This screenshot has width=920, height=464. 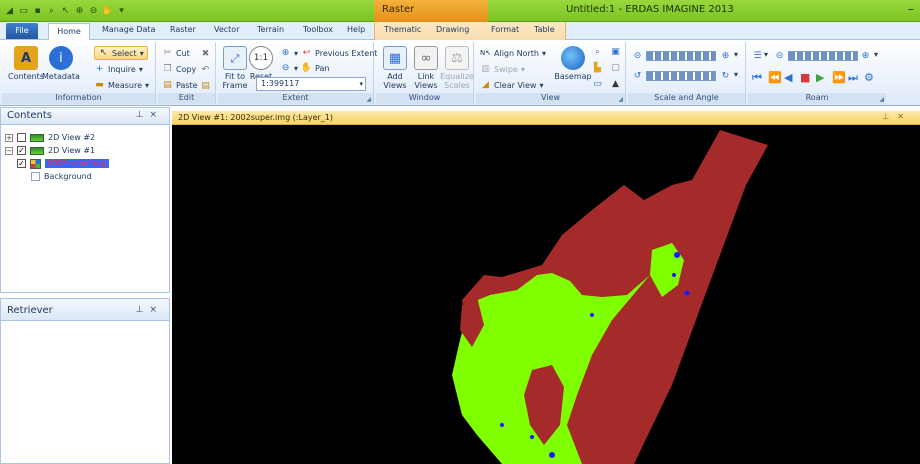 I want to click on save-icon: ▪, so click(x=37, y=11).